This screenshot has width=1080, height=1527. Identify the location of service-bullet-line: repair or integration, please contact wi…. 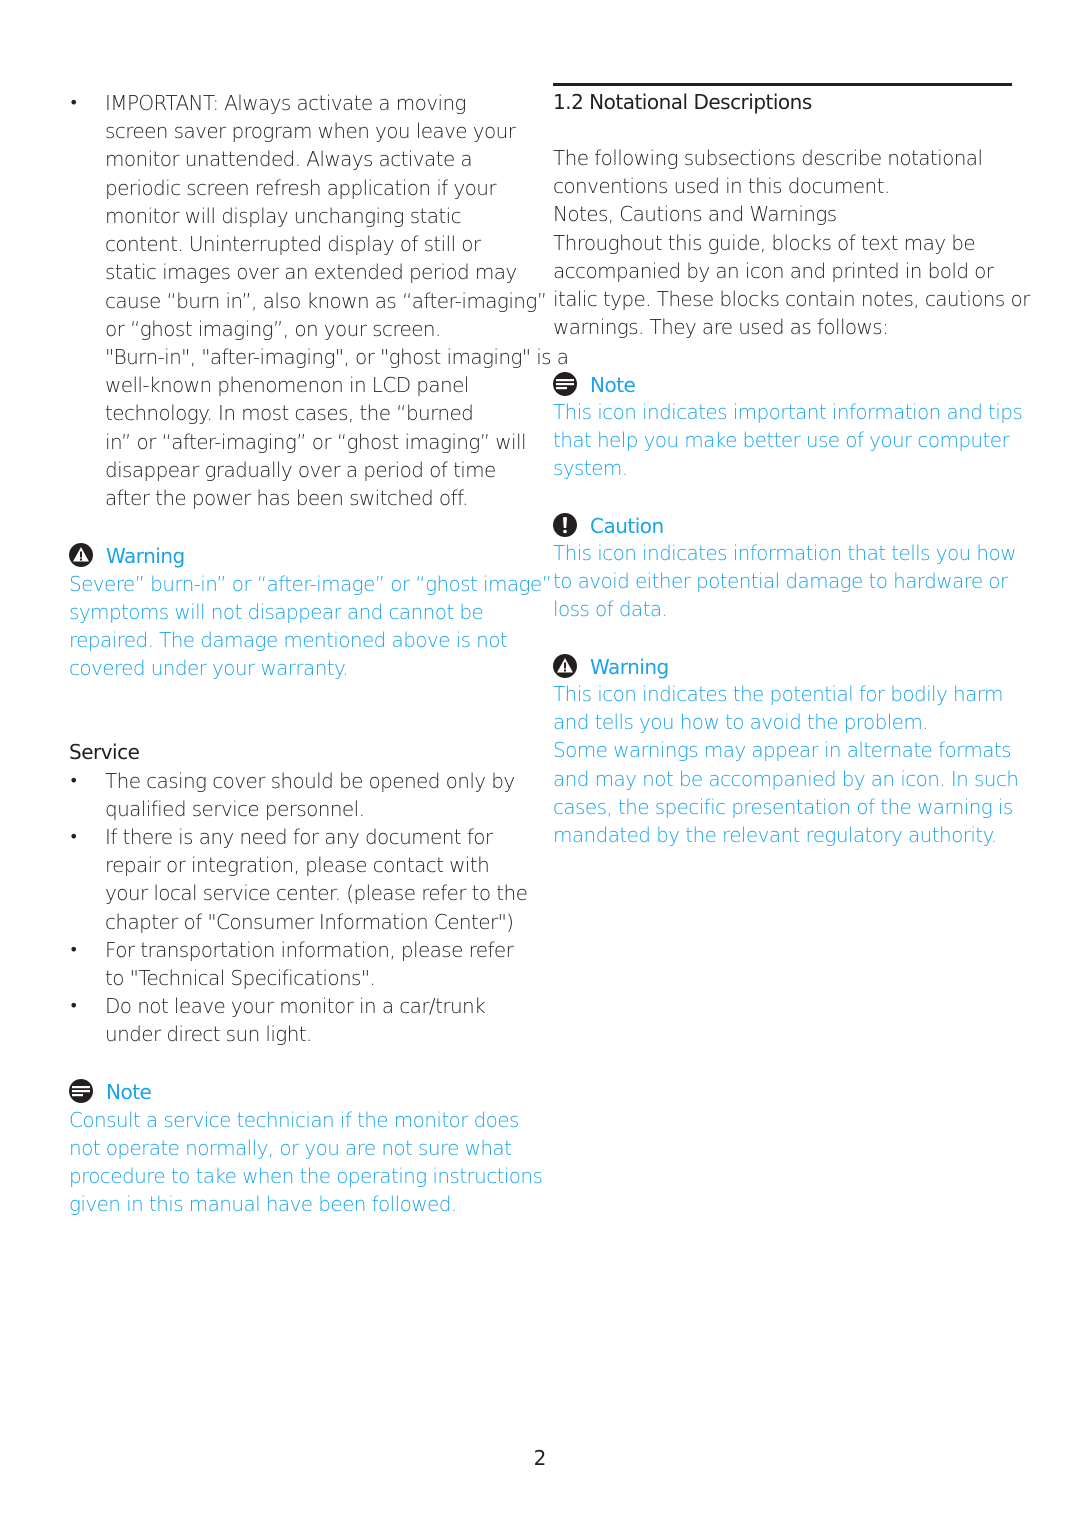
(297, 865).